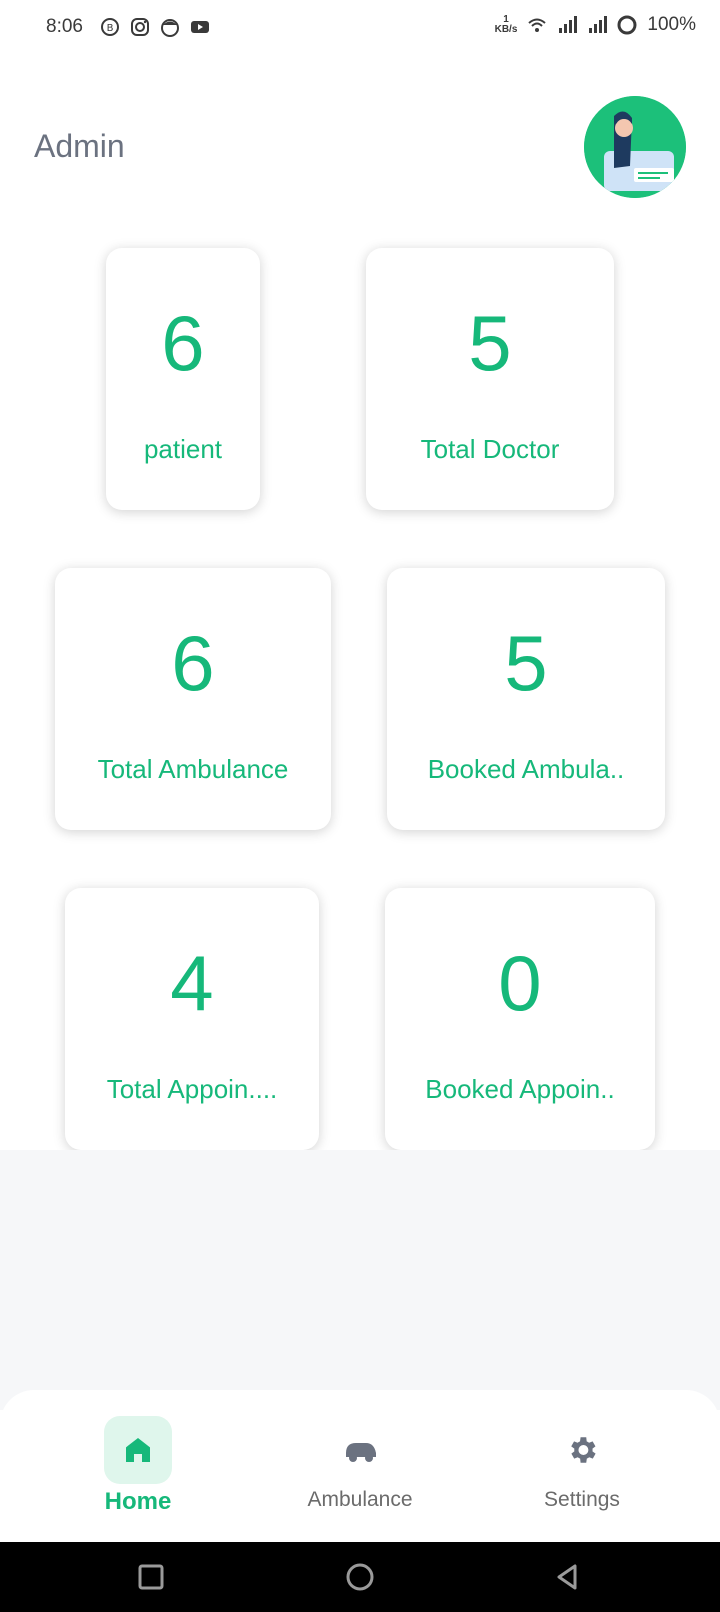 Image resolution: width=720 pixels, height=1612 pixels. I want to click on signal-icon, so click(568, 24).